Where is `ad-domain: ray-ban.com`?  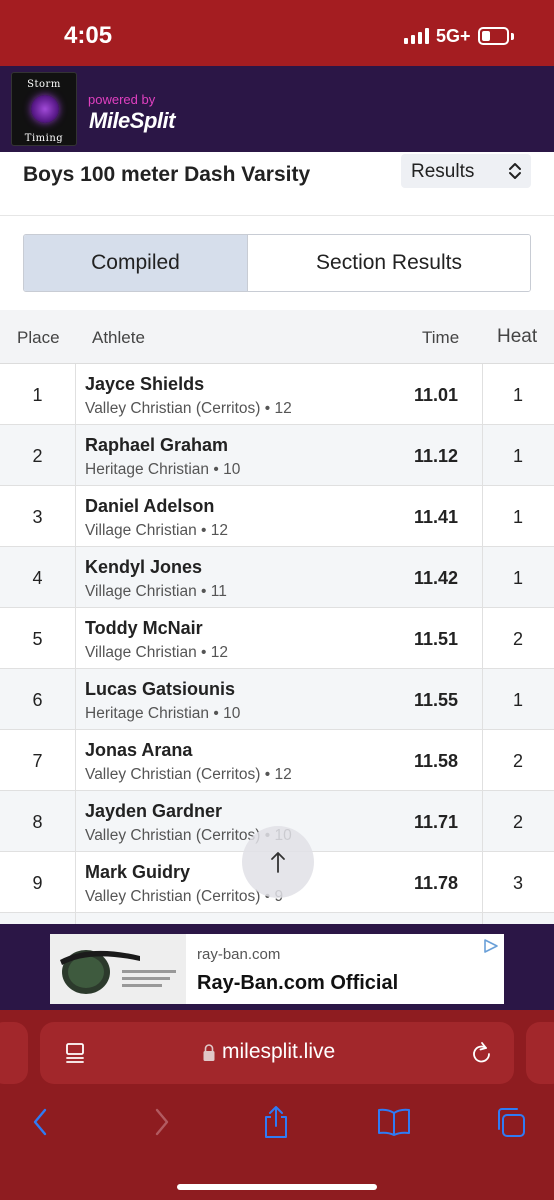
ad-domain: ray-ban.com is located at coordinates (239, 954).